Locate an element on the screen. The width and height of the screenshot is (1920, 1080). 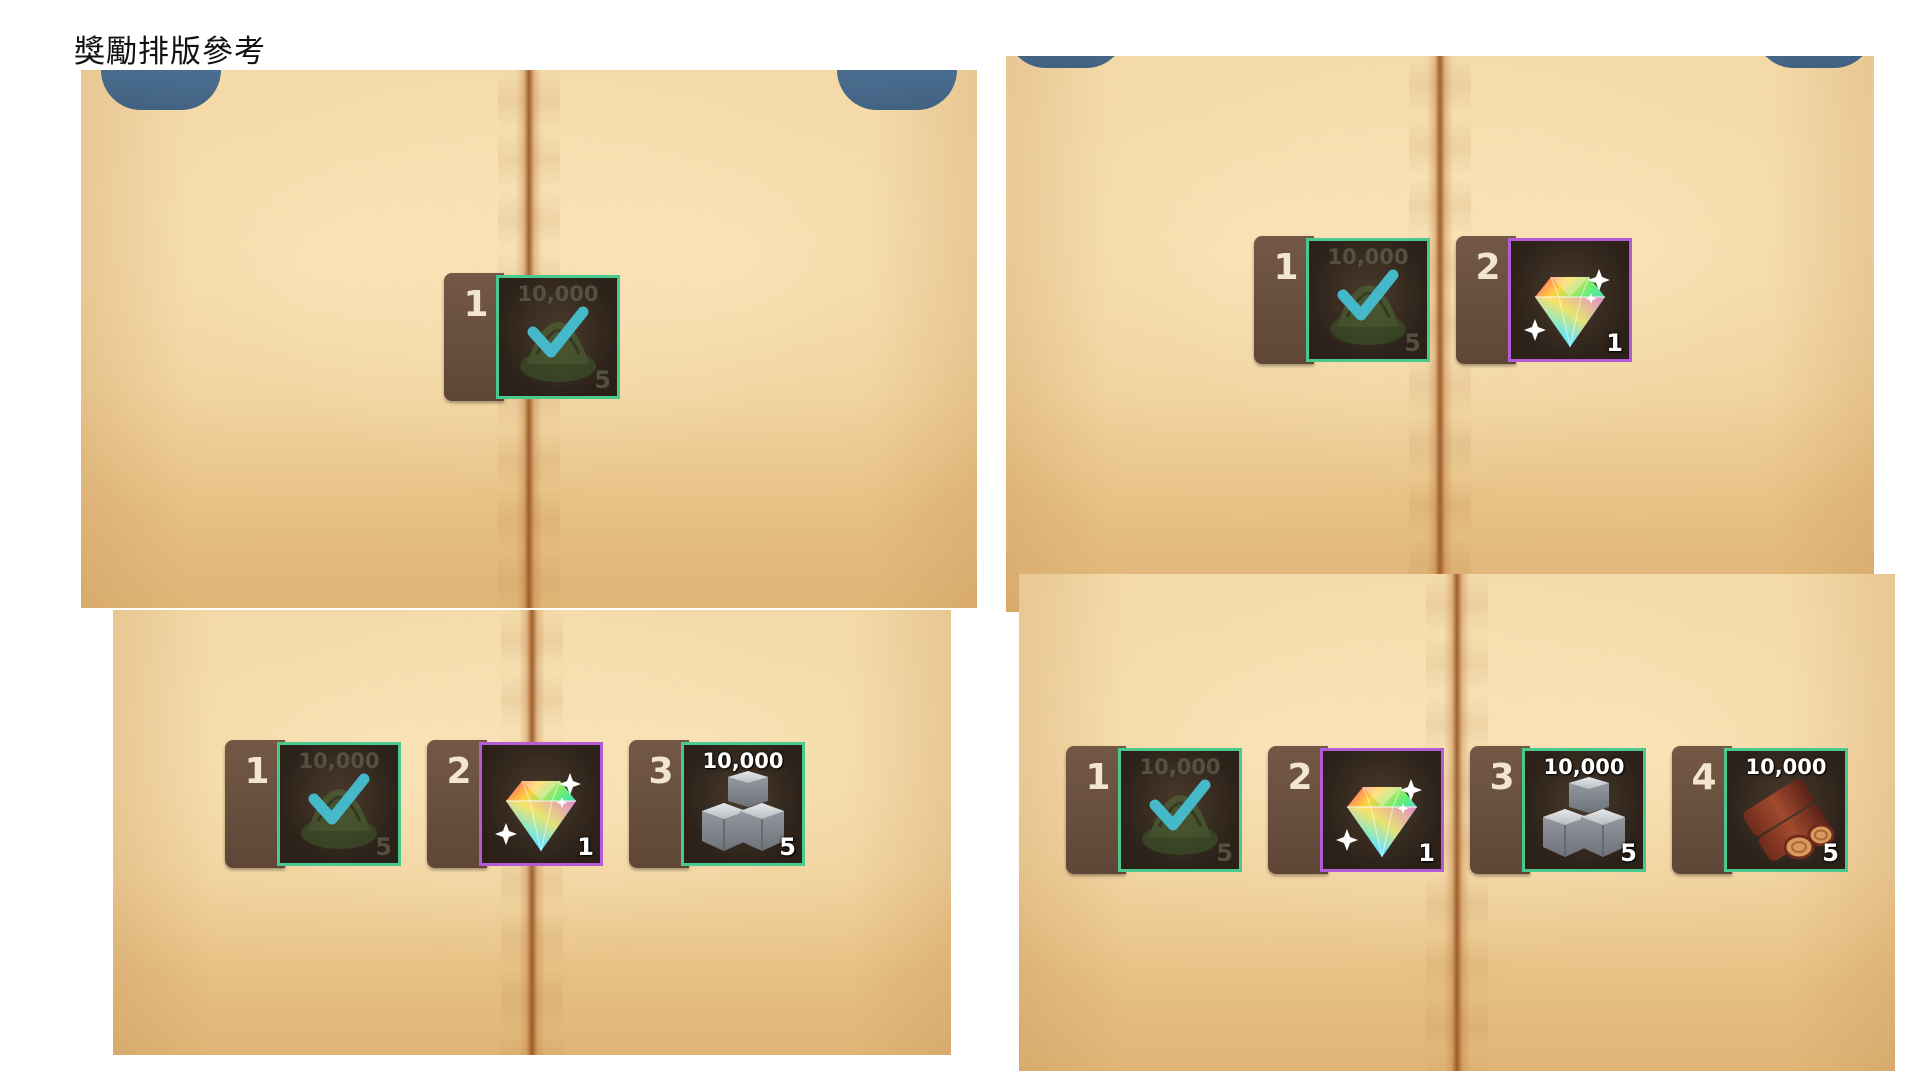
reward-row: 1 10,000 5 2 1 3 10,000 5 is located at coordinates (516, 804).